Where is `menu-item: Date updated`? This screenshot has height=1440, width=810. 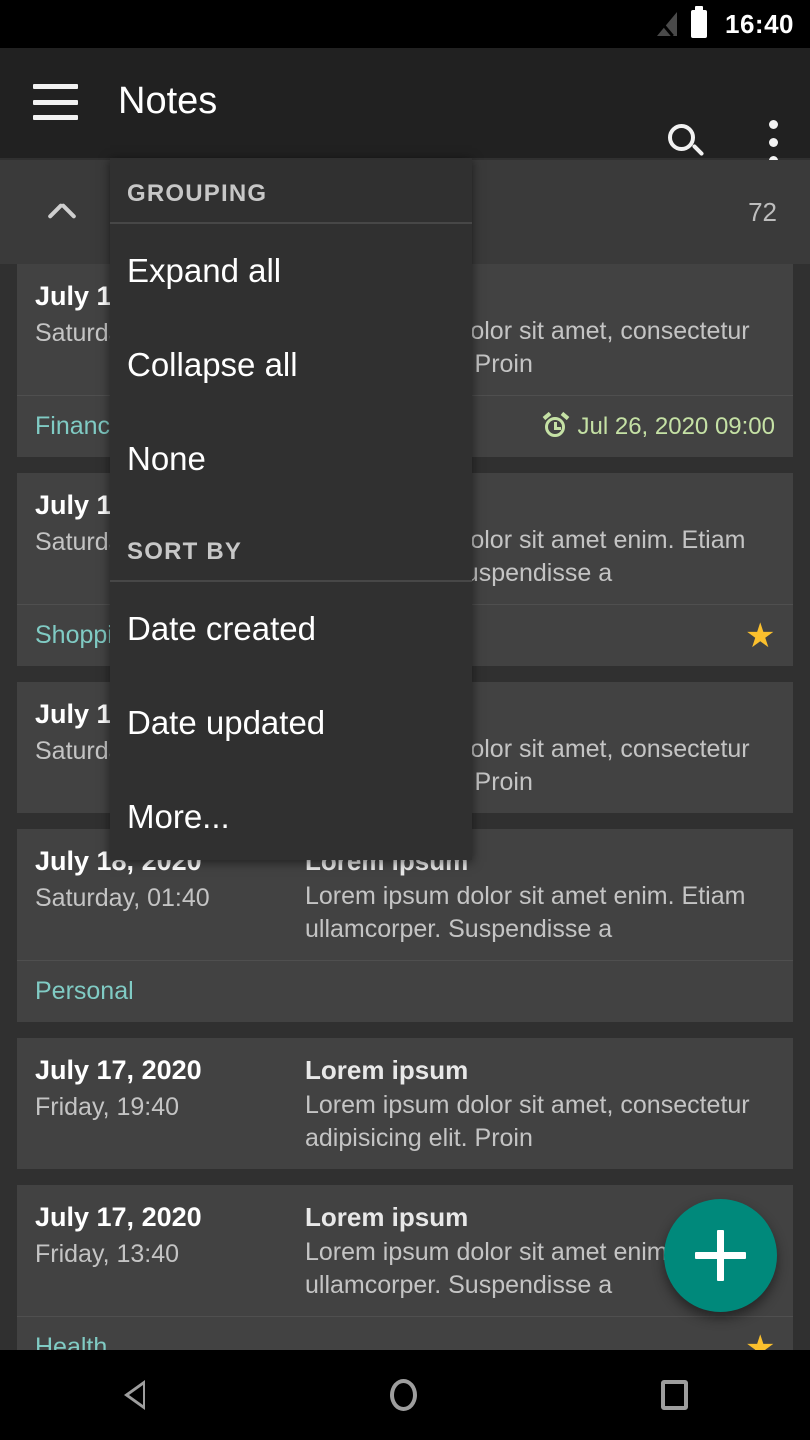
menu-item: Date updated is located at coordinates (291, 723).